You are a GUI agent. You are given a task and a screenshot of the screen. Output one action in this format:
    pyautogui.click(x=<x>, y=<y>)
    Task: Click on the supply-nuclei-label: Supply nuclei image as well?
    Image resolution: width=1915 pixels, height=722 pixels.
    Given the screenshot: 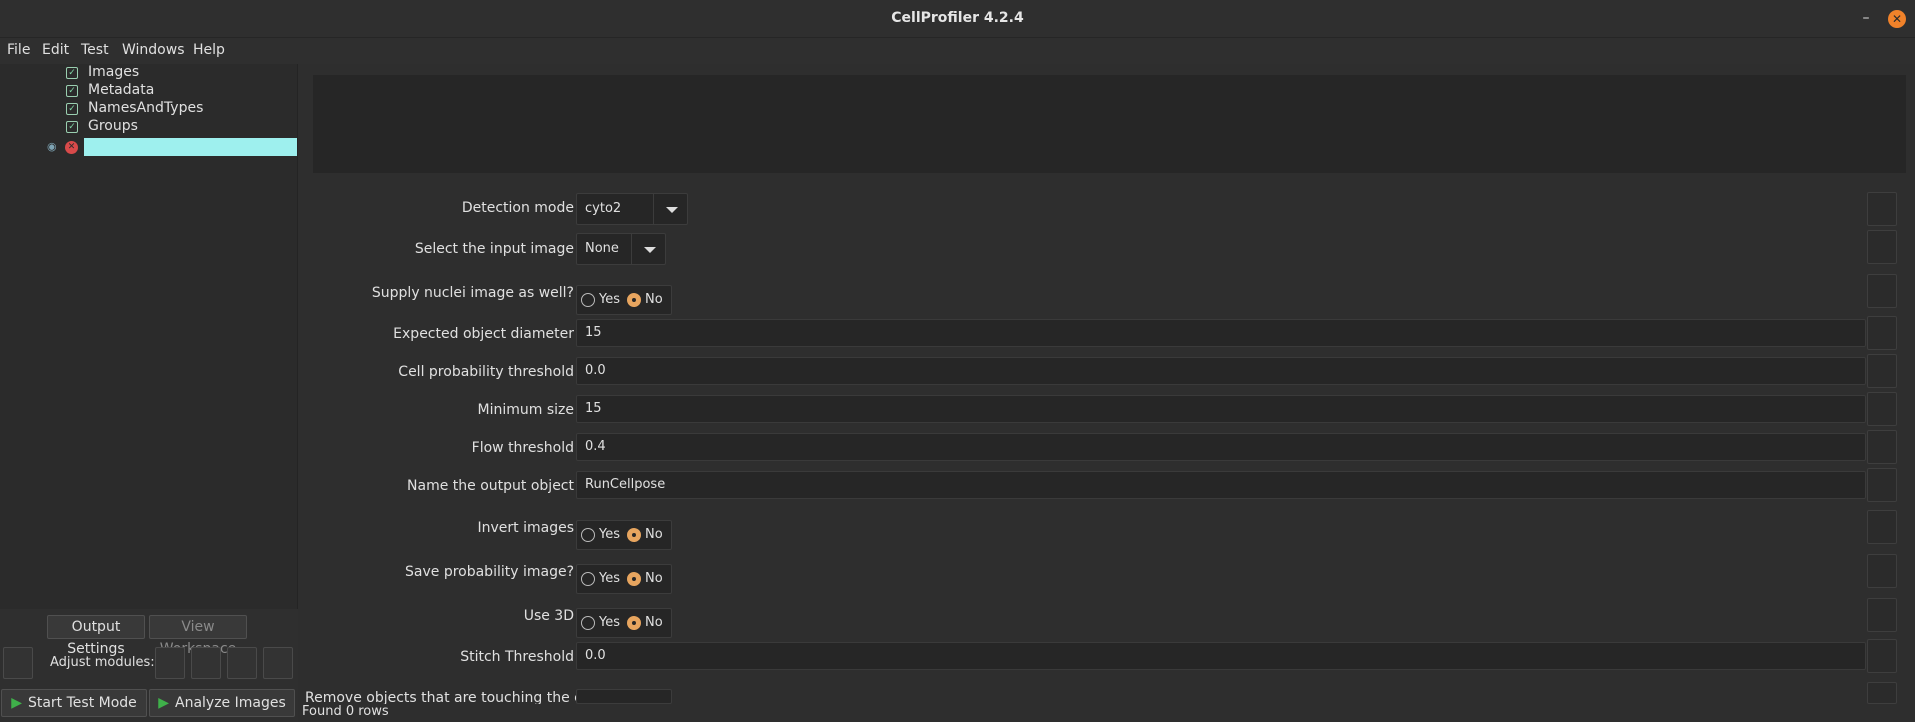 What is the action you would take?
    pyautogui.click(x=472, y=293)
    